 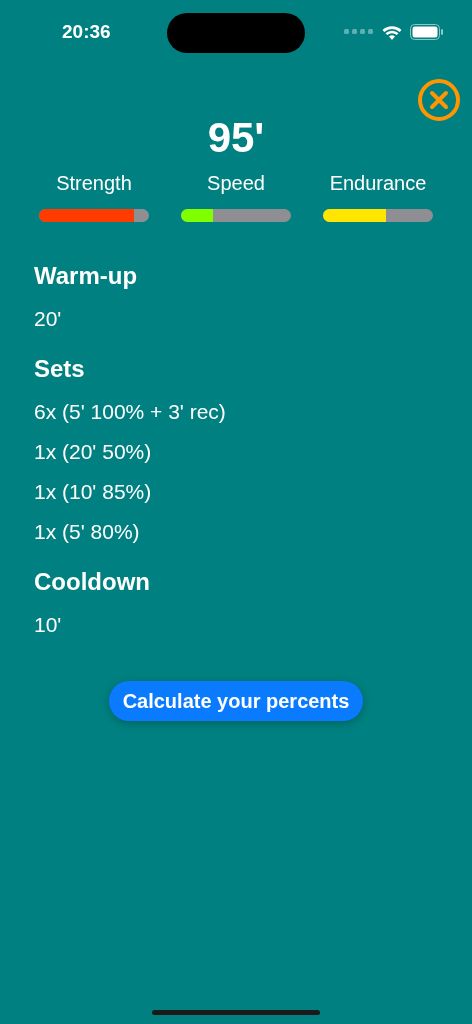 What do you see at coordinates (236, 701) in the screenshot?
I see `calculate-button: Calculate your percents` at bounding box center [236, 701].